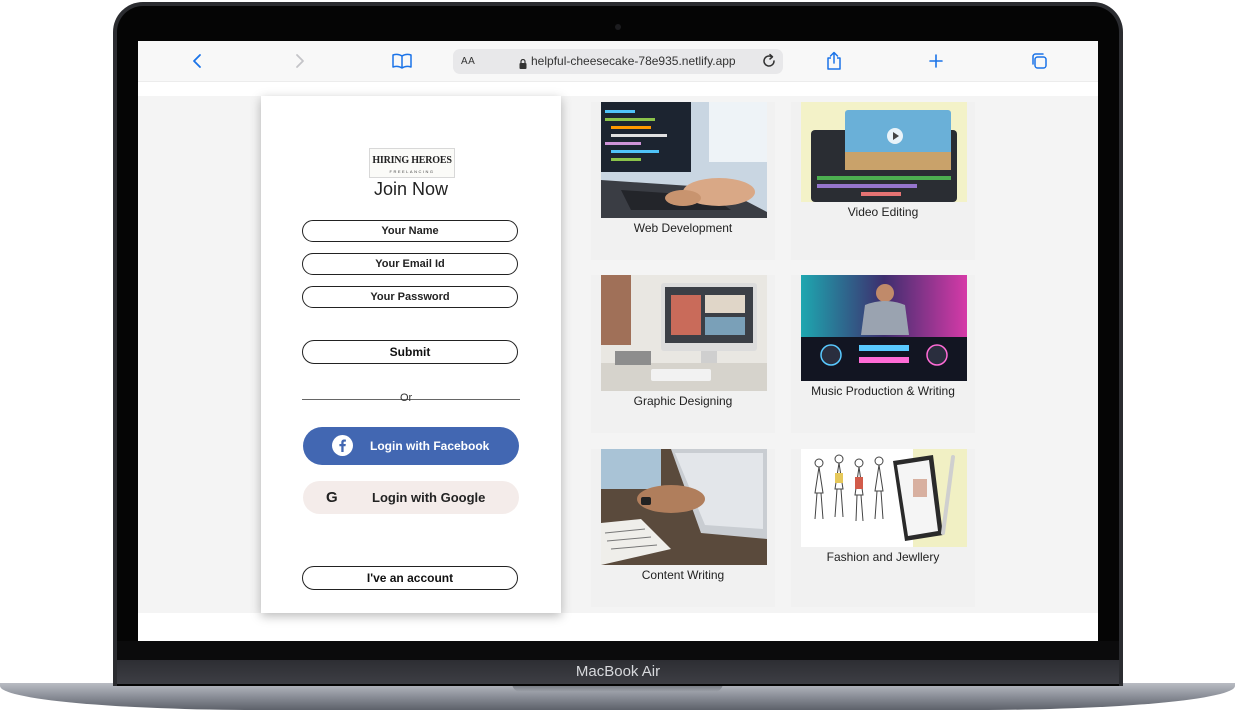 The width and height of the screenshot is (1235, 710). What do you see at coordinates (429, 497) in the screenshot?
I see `google-login-label: Login with Google` at bounding box center [429, 497].